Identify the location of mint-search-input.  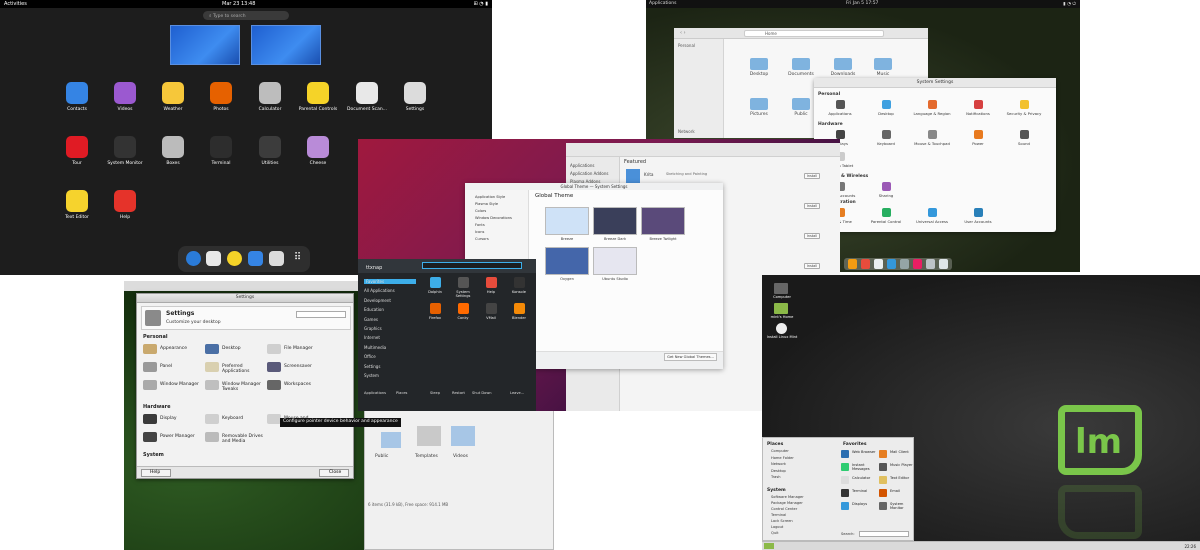
(884, 534).